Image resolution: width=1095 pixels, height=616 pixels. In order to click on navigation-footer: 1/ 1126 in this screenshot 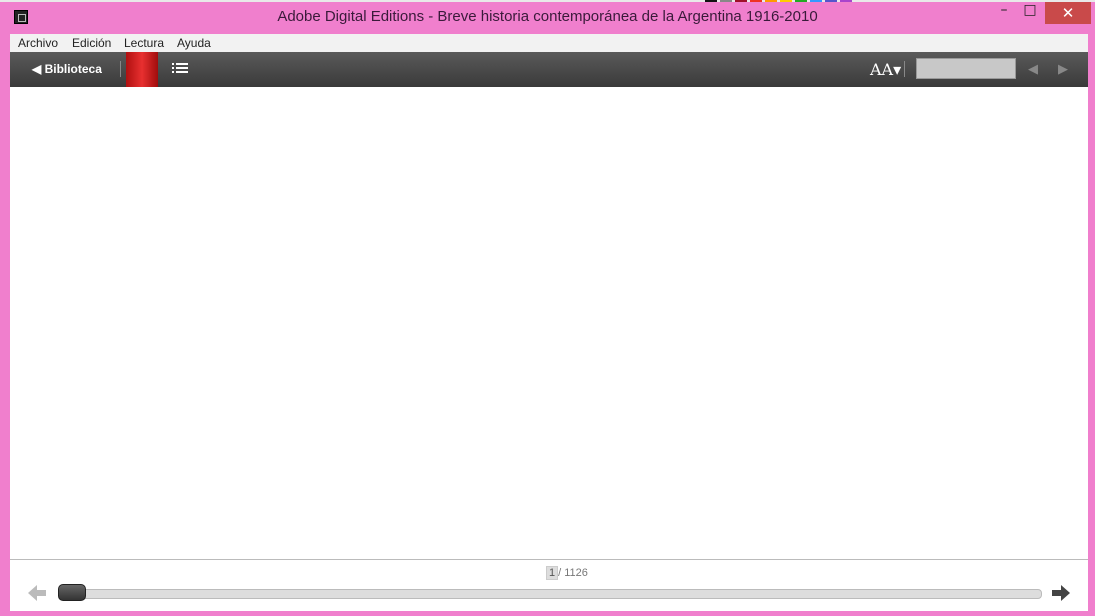, I will do `click(549, 585)`.